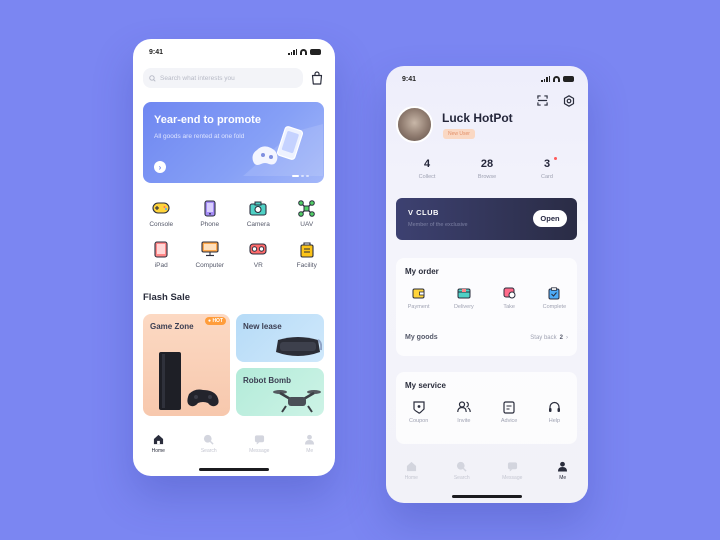  What do you see at coordinates (199, 136) in the screenshot?
I see `banner-subtitle: All goods are rented at one fold` at bounding box center [199, 136].